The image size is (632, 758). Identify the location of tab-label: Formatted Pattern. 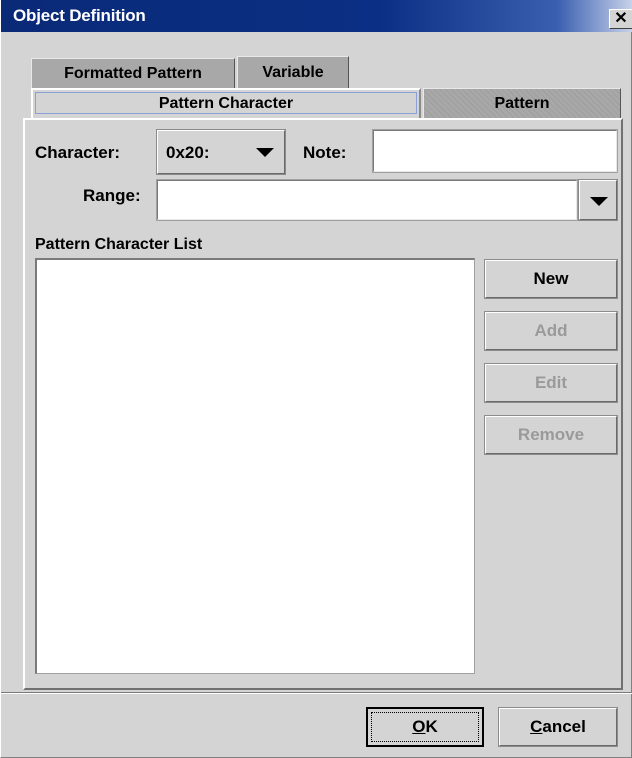
(133, 73).